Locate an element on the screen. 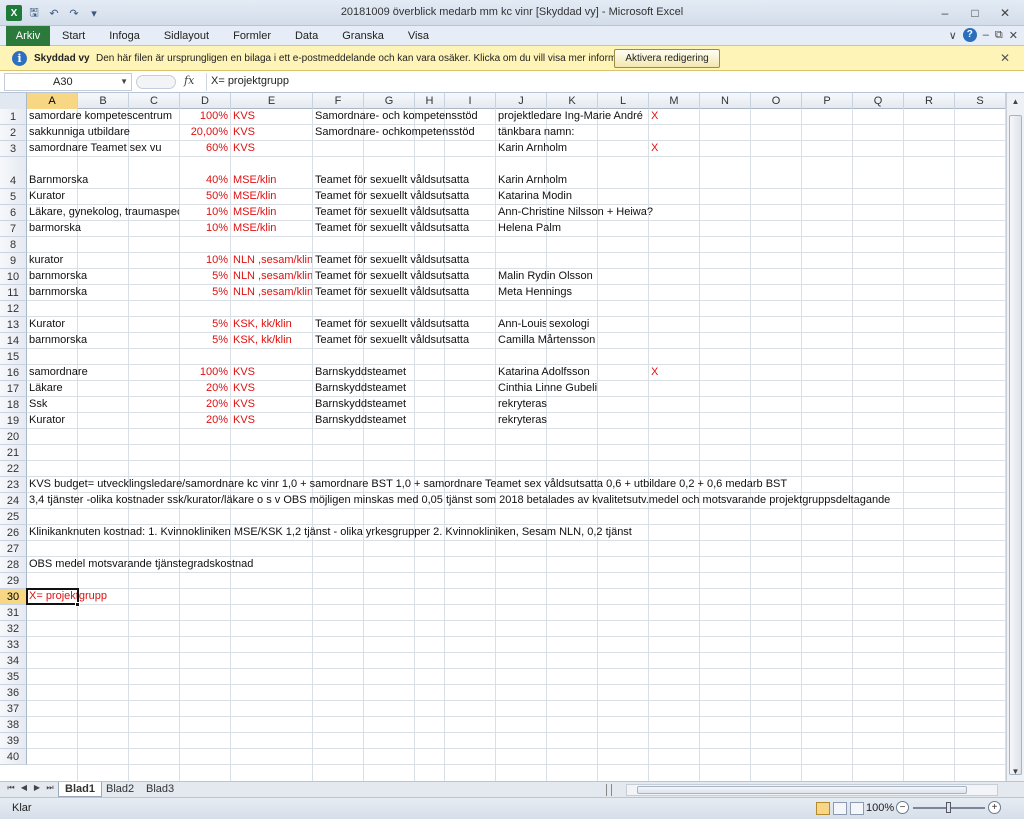 This screenshot has height=819, width=1024. cell-a11: barnmorska is located at coordinates (104, 292).